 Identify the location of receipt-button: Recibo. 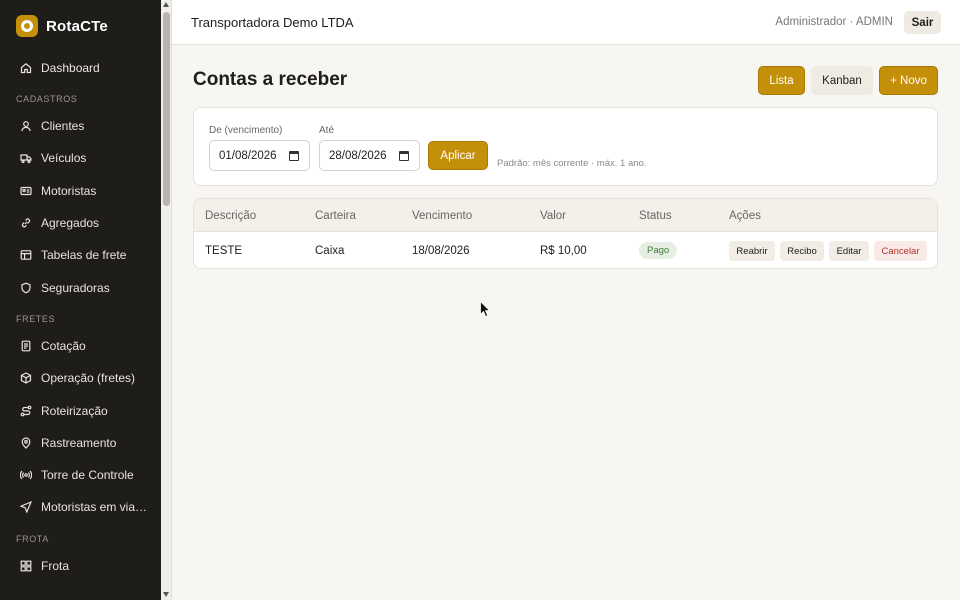
(802, 251).